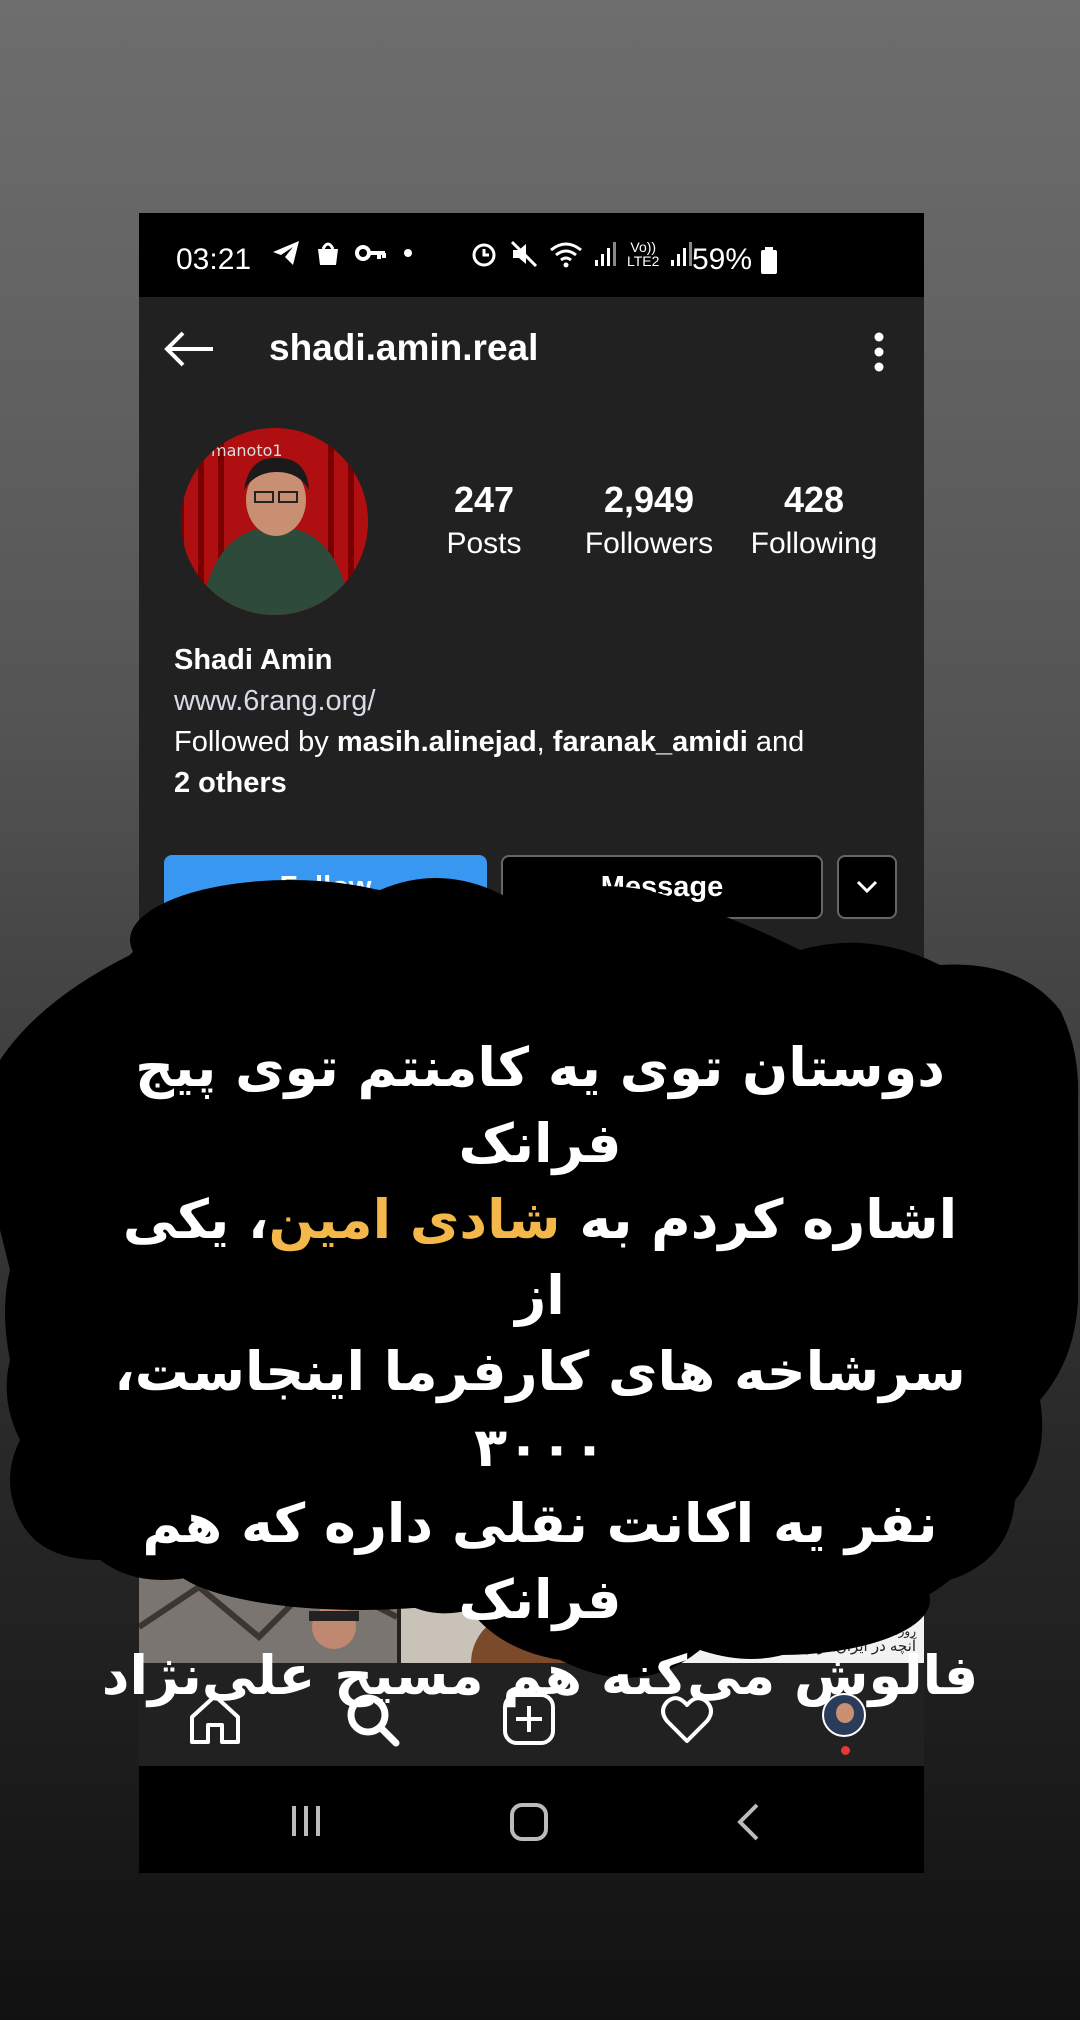 The image size is (1080, 2020). I want to click on stat-label: Following, so click(814, 543).